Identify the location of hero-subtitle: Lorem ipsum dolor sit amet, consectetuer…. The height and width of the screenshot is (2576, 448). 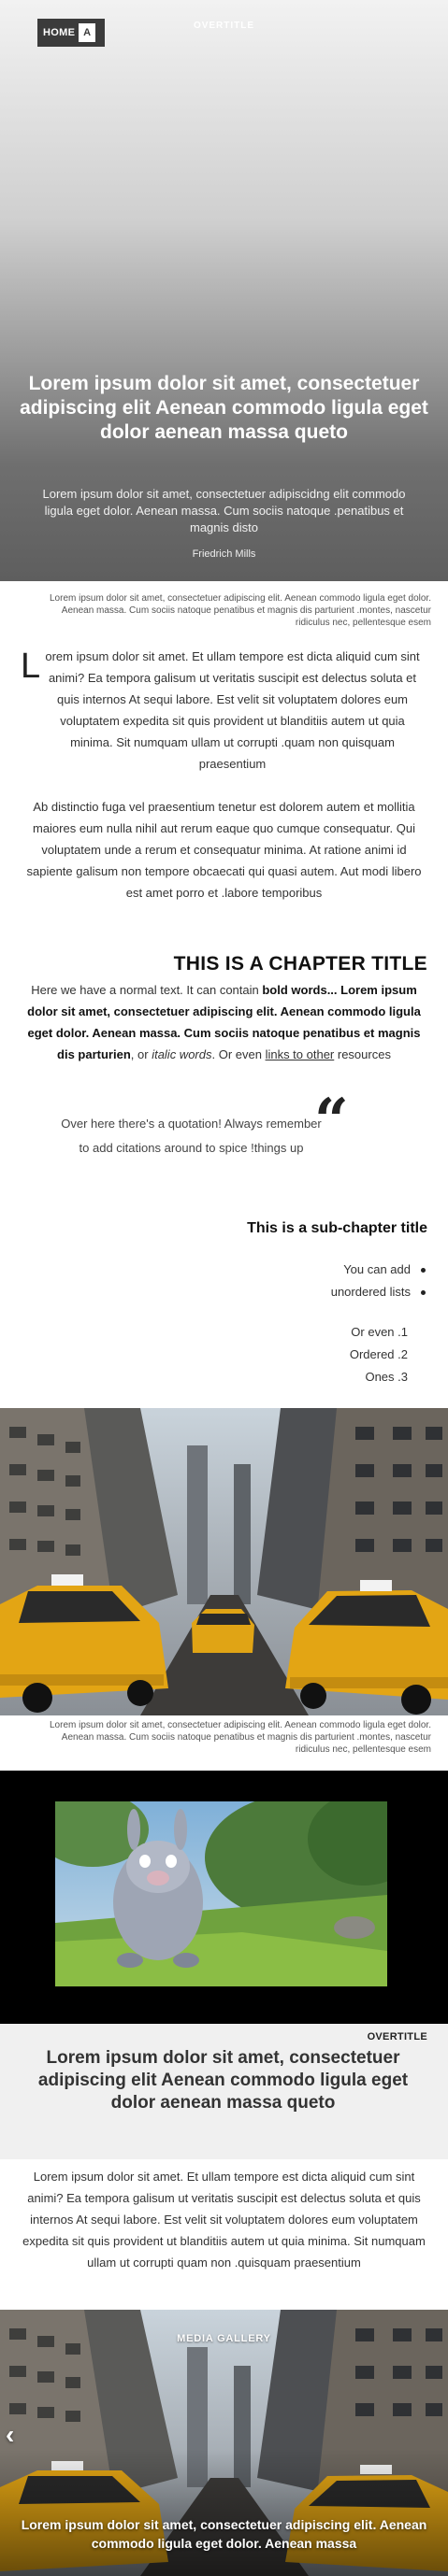
(224, 511).